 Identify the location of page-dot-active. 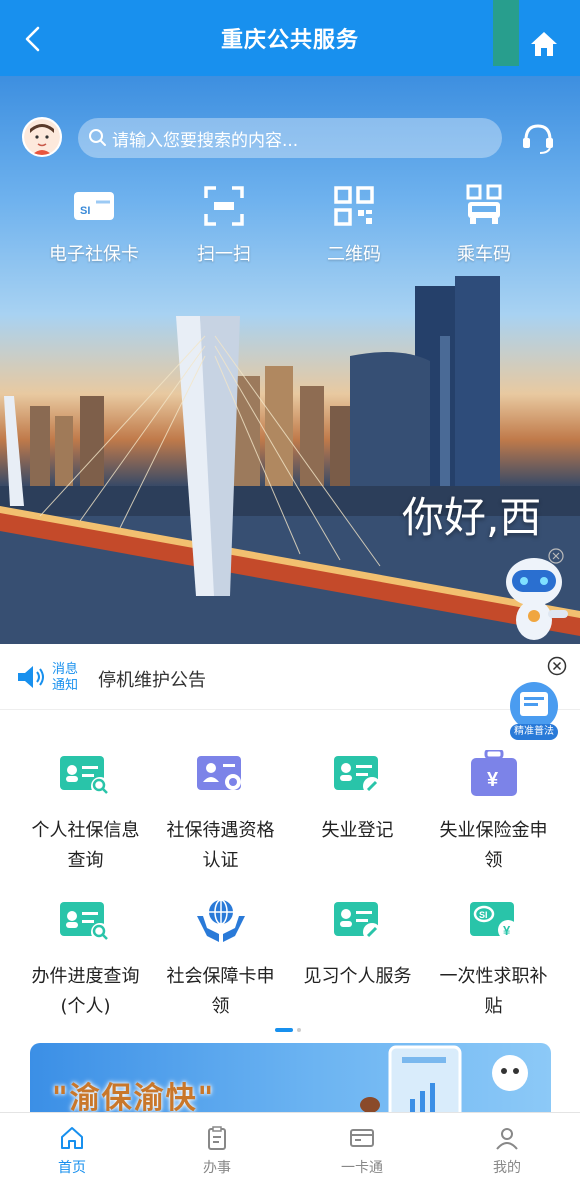
(284, 1030).